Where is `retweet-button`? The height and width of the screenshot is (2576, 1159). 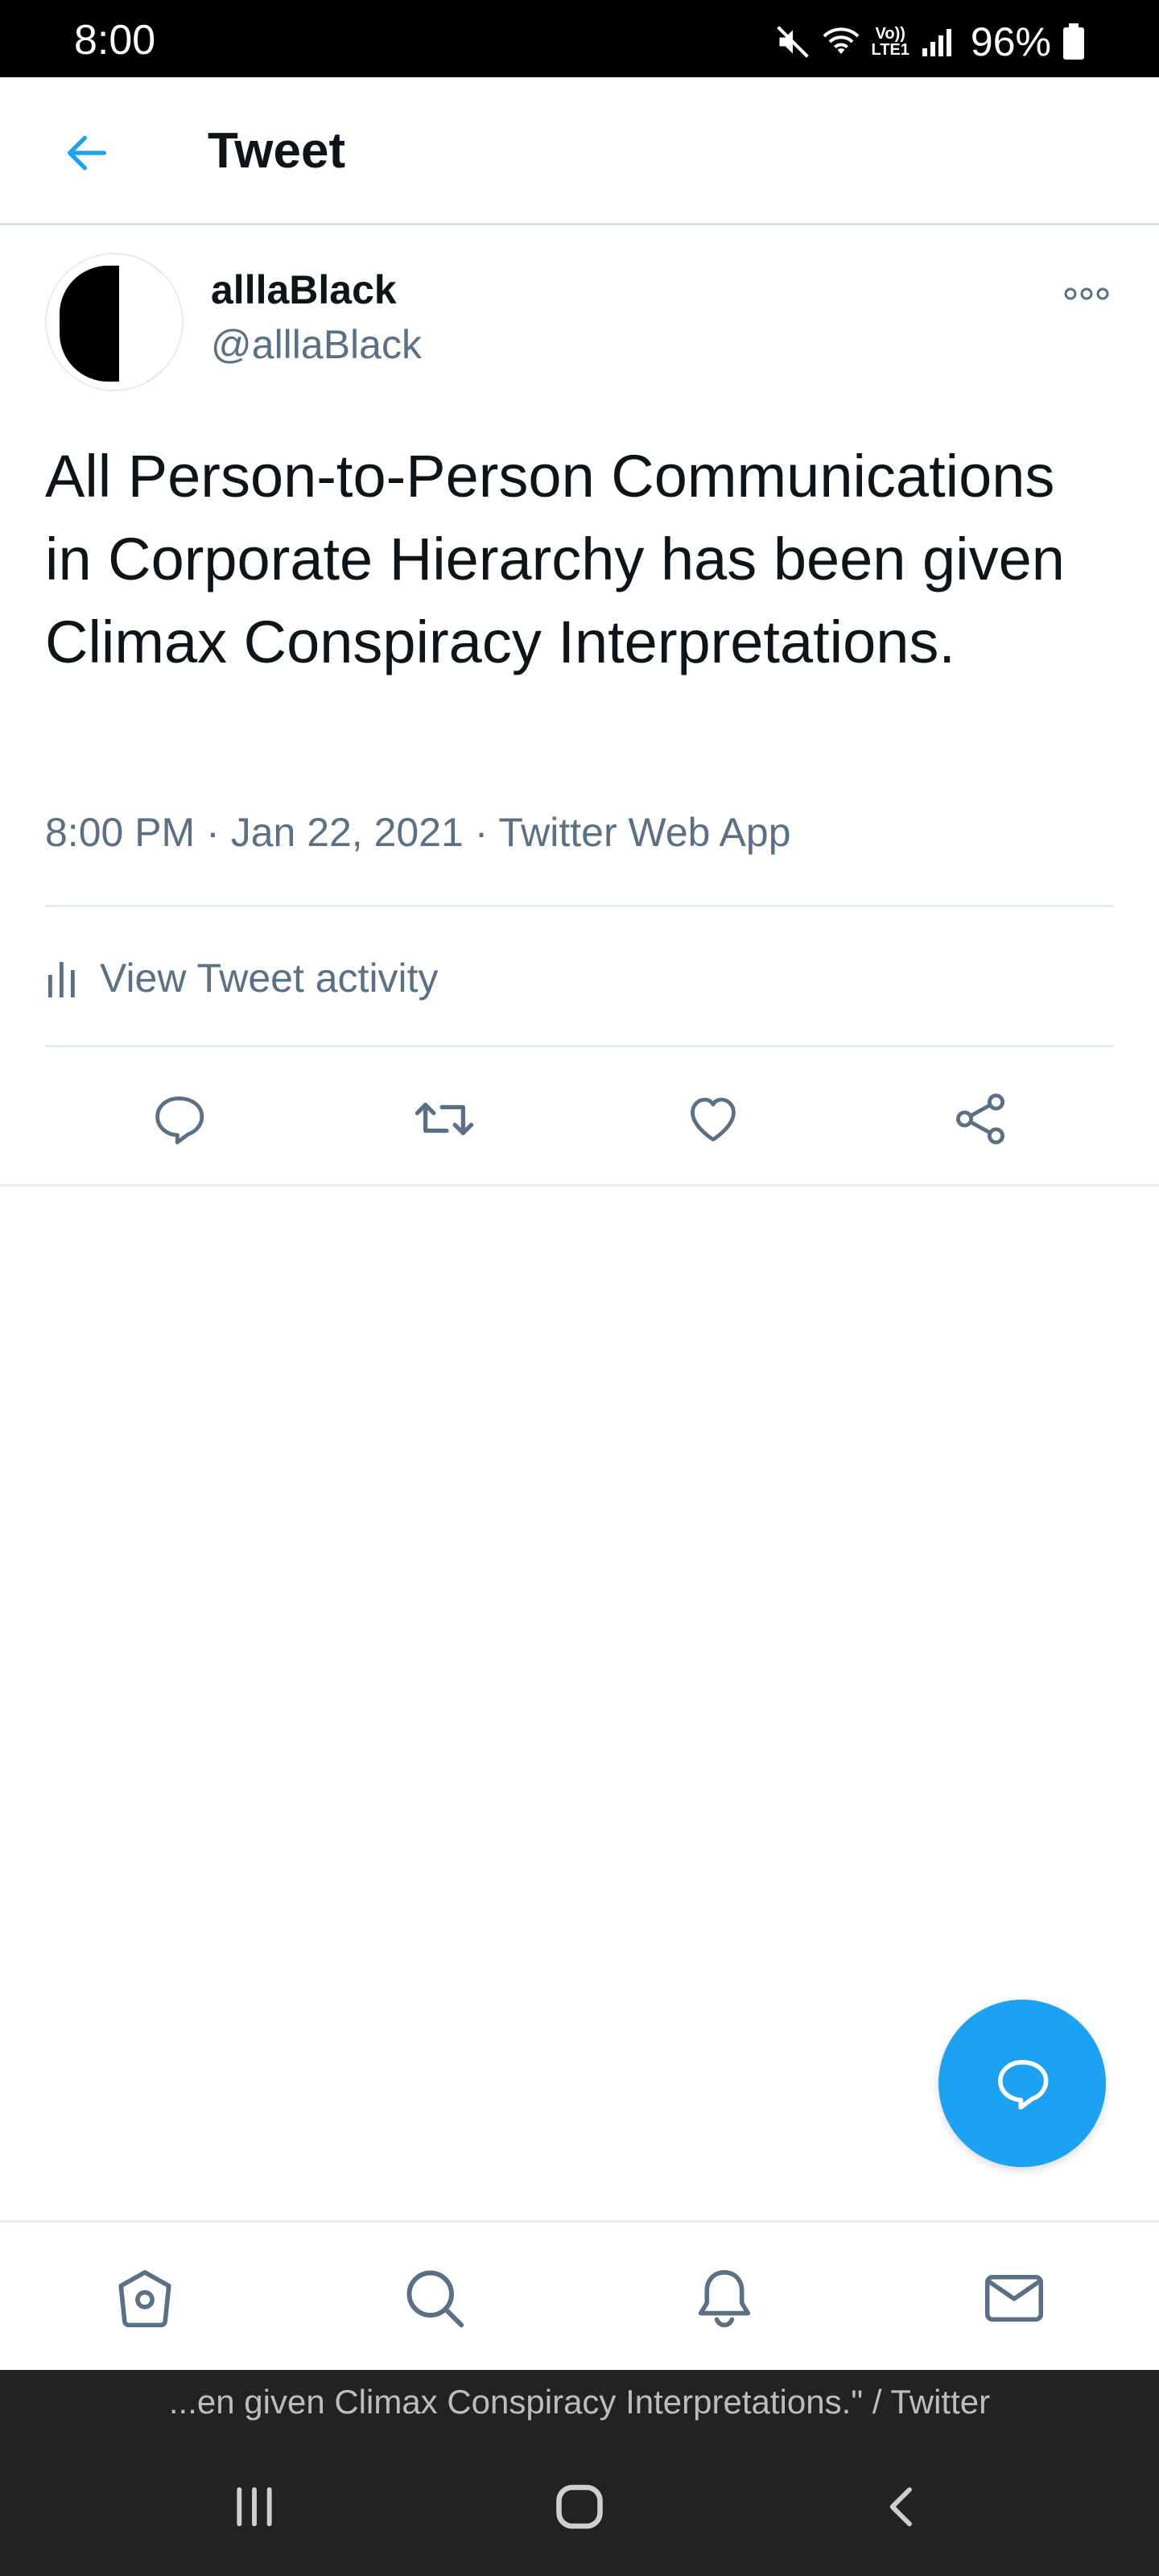
retweet-button is located at coordinates (444, 1119).